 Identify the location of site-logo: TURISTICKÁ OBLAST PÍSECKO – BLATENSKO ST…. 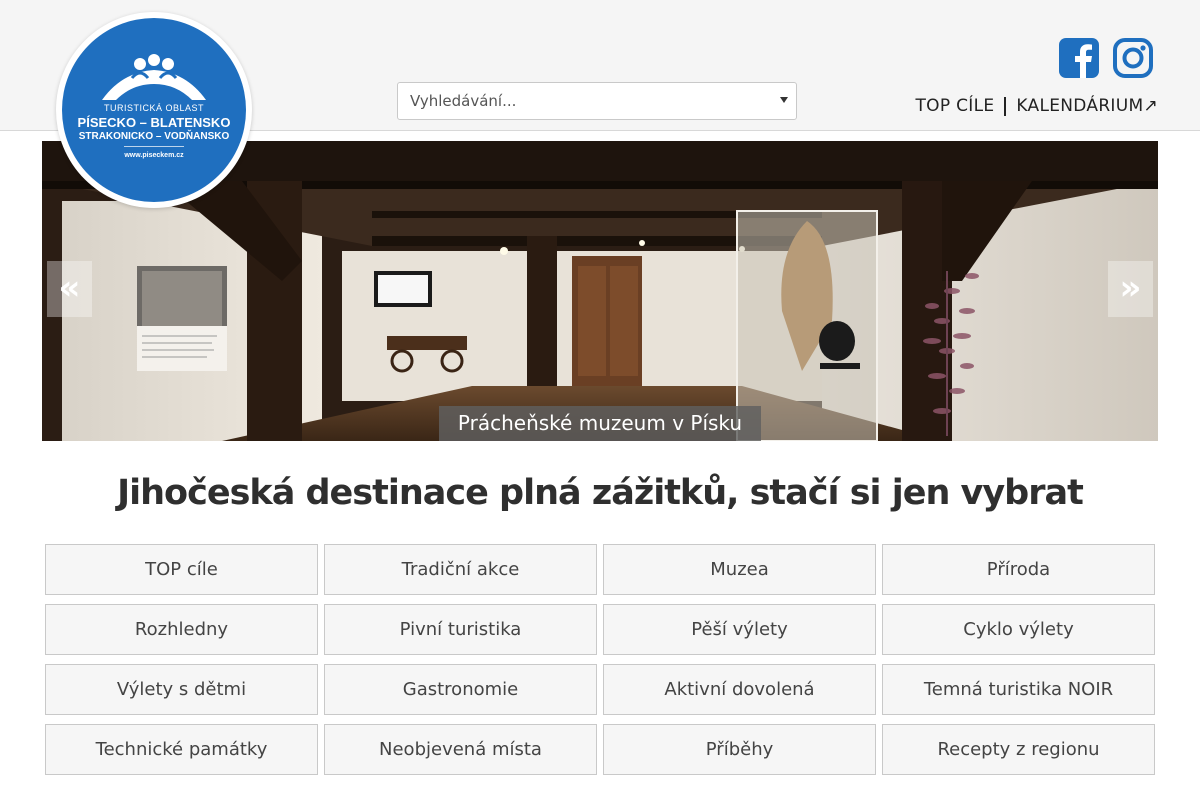
(154, 110).